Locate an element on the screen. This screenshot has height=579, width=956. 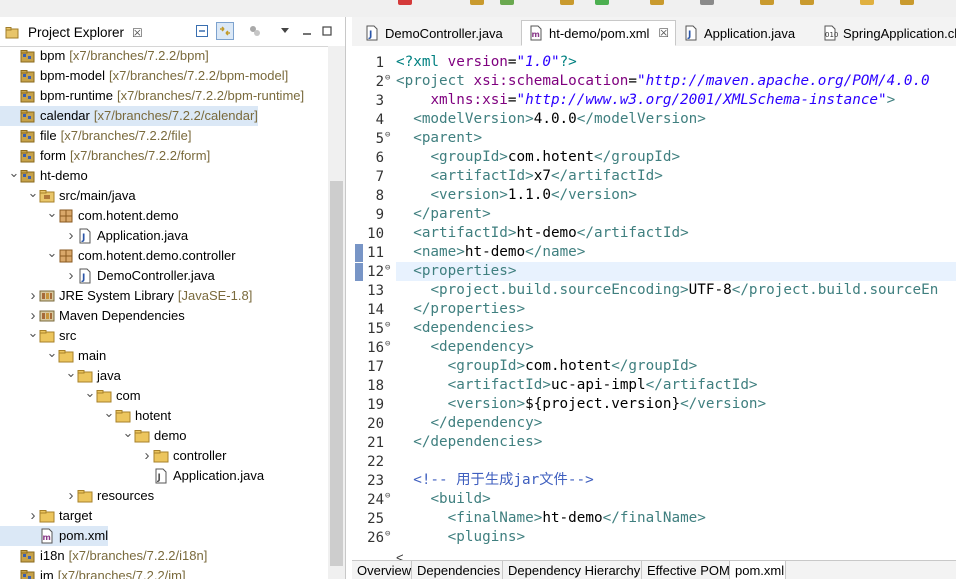
toolbar-nav2-icon is located at coordinates (907, 2).